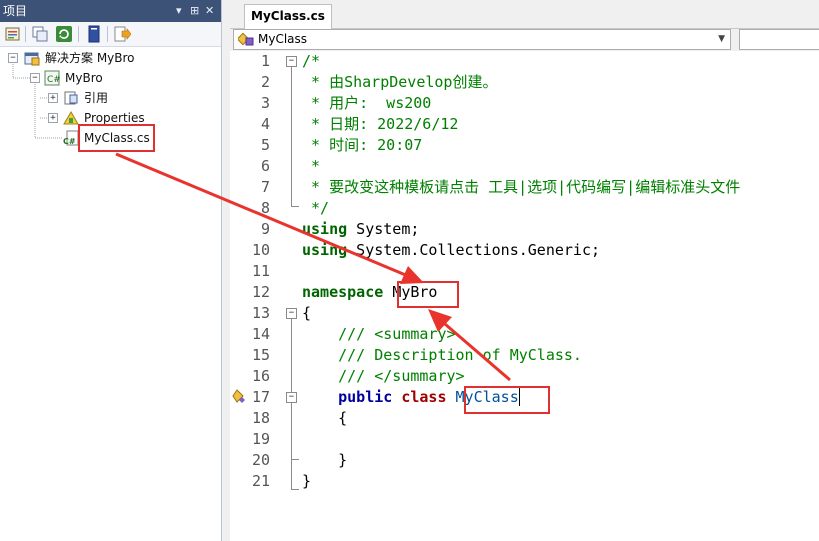 The height and width of the screenshot is (541, 819). What do you see at coordinates (260, 292) in the screenshot?
I see `line-number: 12` at bounding box center [260, 292].